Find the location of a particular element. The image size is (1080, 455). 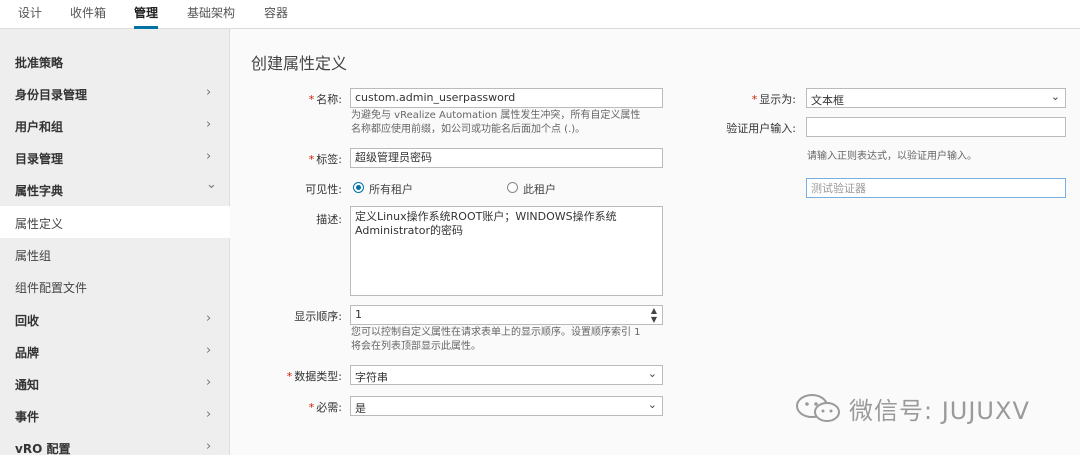

sidebar-item-label: 属性字典 is located at coordinates (39, 191).